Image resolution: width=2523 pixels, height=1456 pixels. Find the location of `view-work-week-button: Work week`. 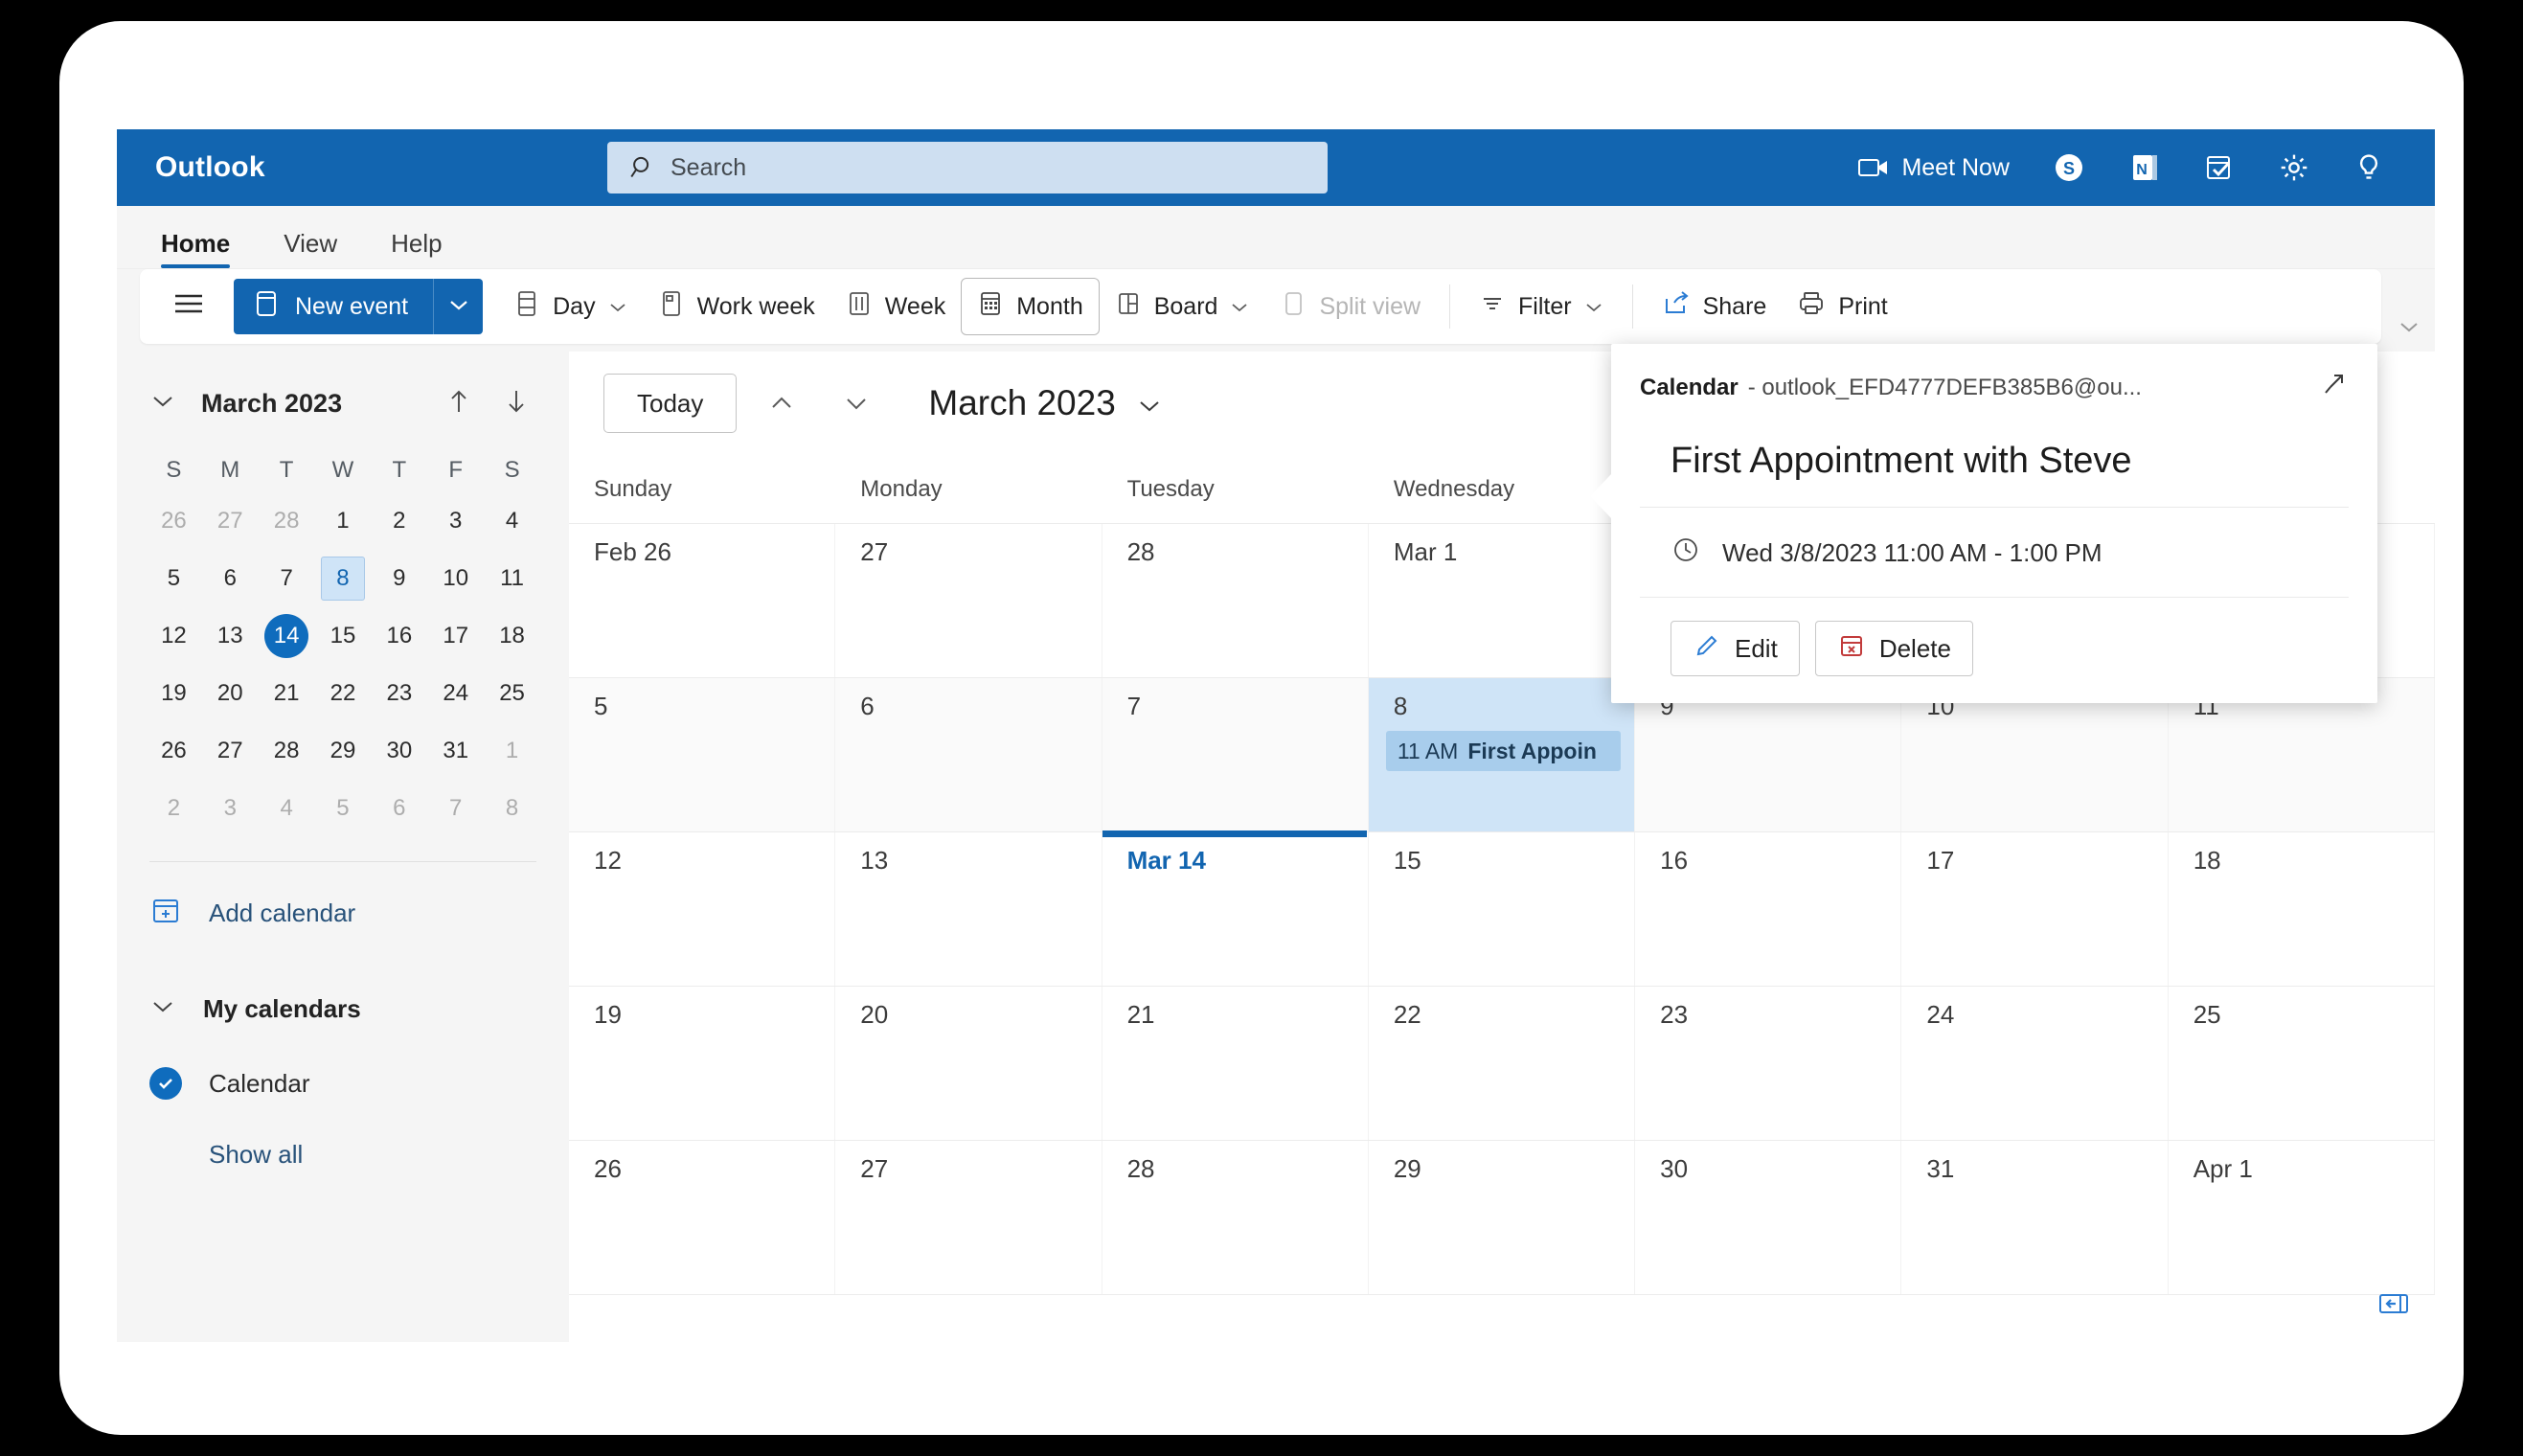

view-work-week-button: Work week is located at coordinates (736, 306).